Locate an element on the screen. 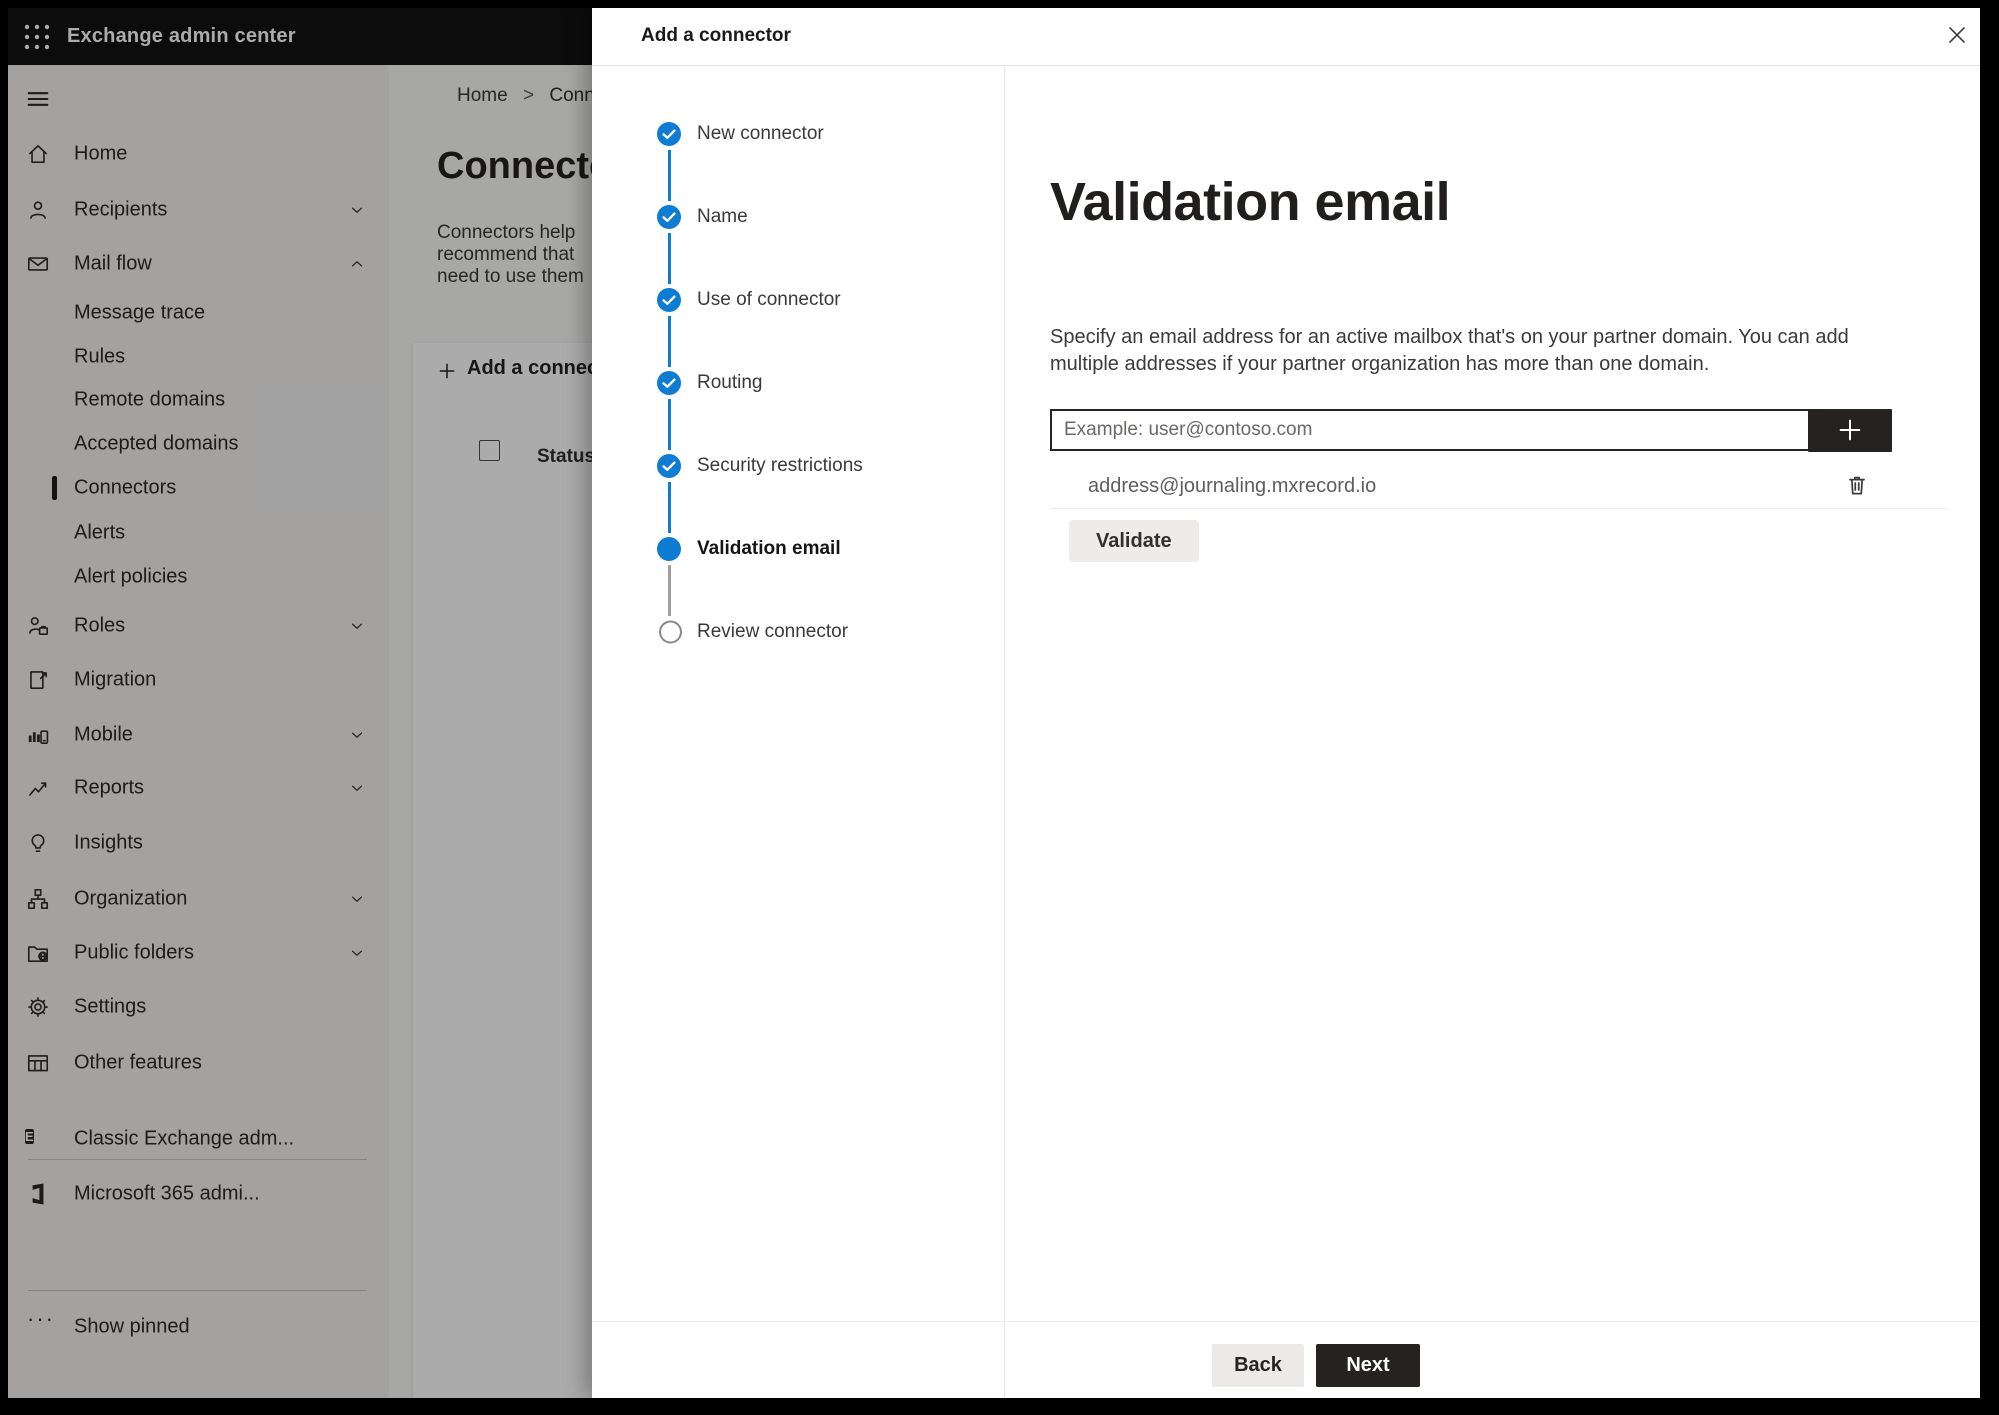 This screenshot has height=1415, width=1999. step-label: Security restrictions is located at coordinates (780, 465).